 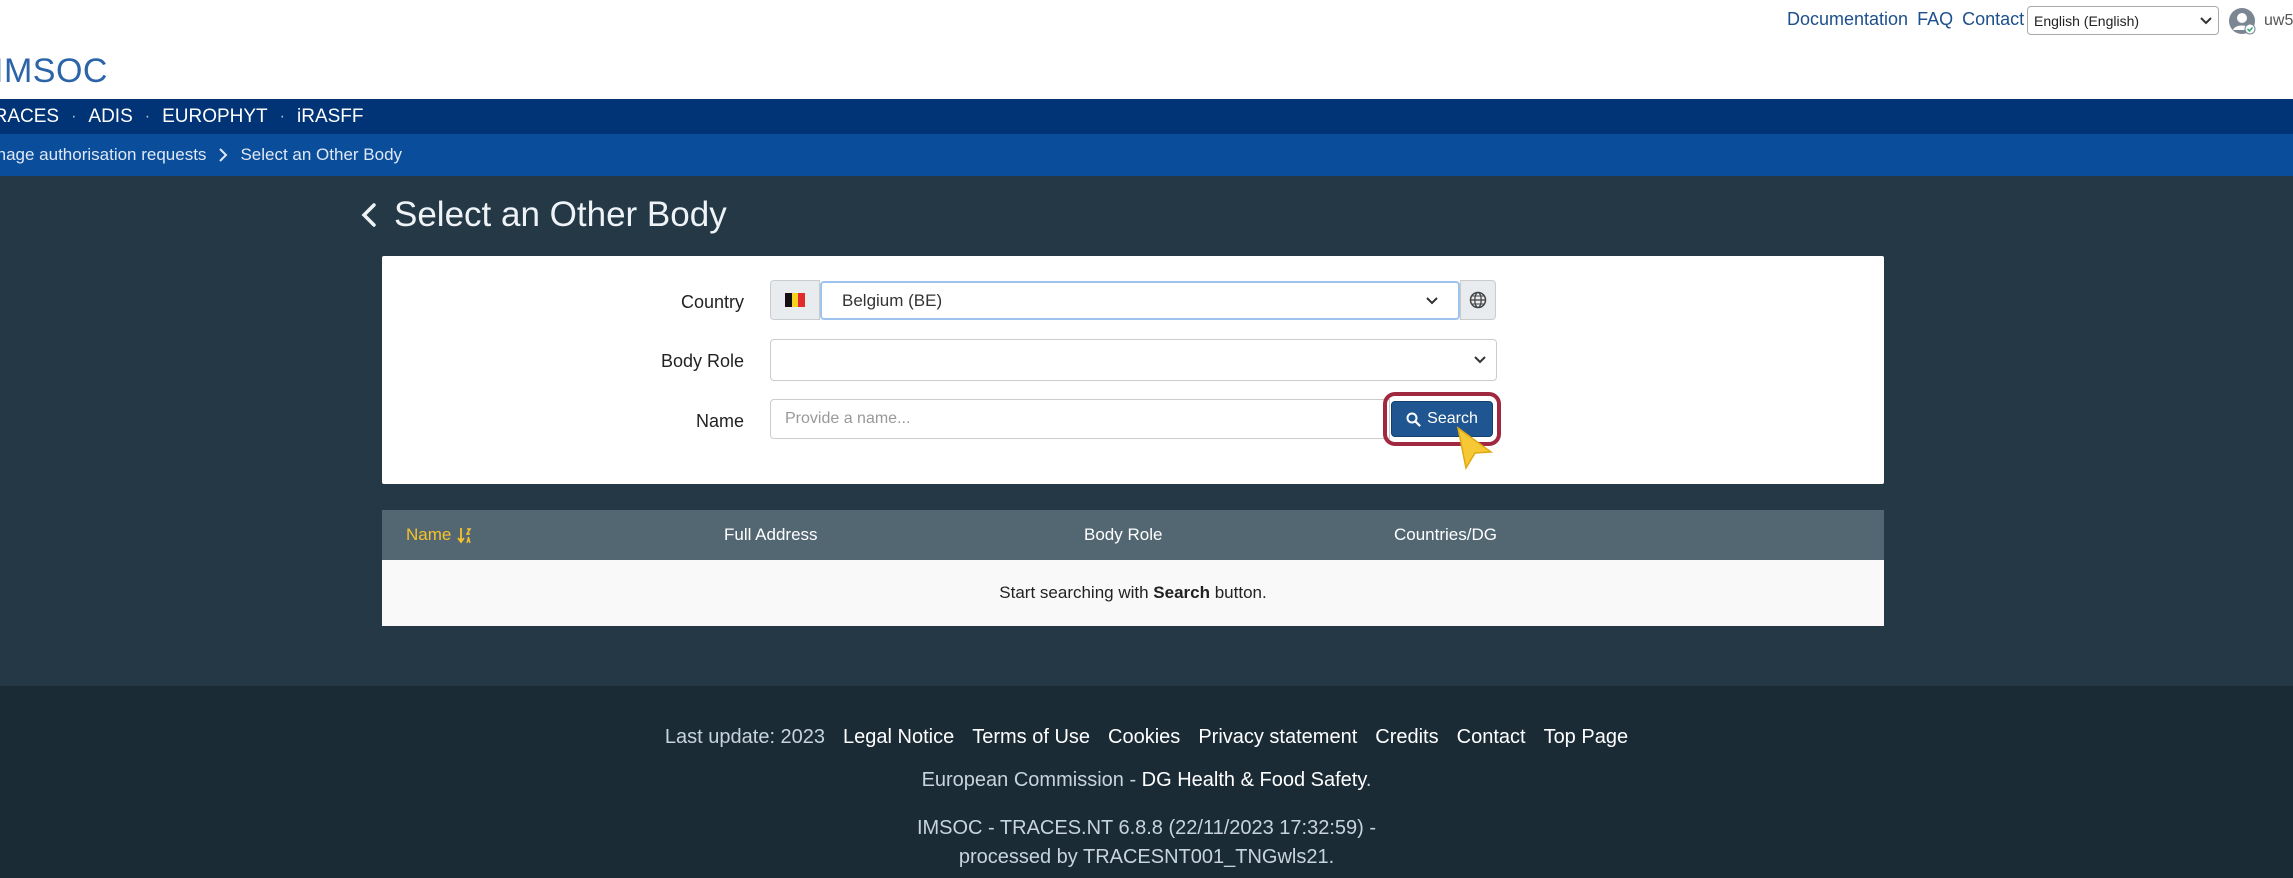 I want to click on sort-icon, so click(x=464, y=535).